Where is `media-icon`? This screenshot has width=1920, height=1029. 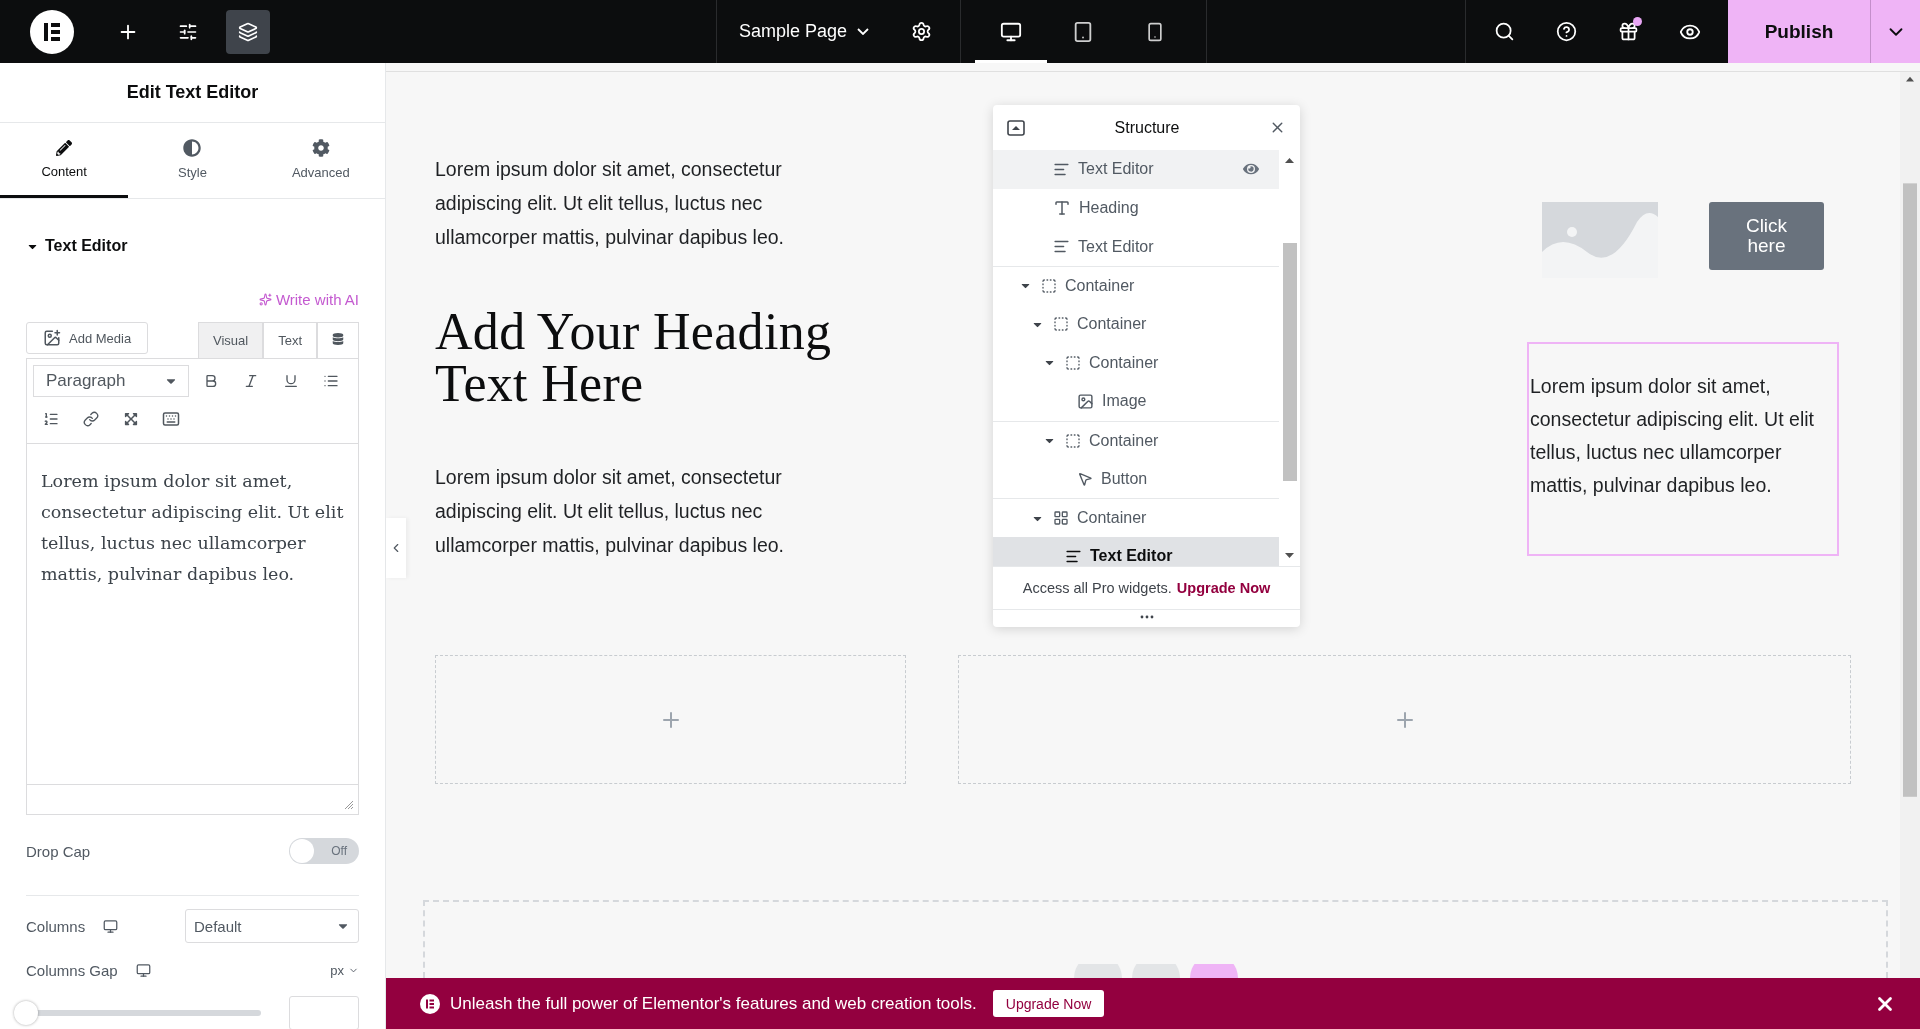 media-icon is located at coordinates (52, 338).